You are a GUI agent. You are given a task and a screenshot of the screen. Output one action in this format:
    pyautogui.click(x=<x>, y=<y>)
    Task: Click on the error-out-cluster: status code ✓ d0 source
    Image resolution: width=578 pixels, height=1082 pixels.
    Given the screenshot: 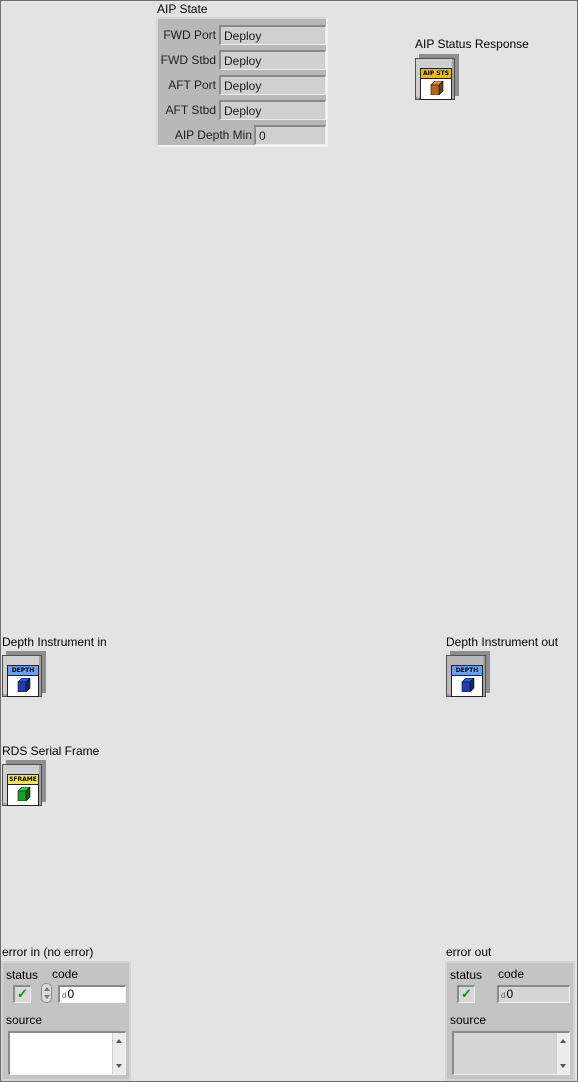 What is the action you would take?
    pyautogui.click(x=510, y=1021)
    